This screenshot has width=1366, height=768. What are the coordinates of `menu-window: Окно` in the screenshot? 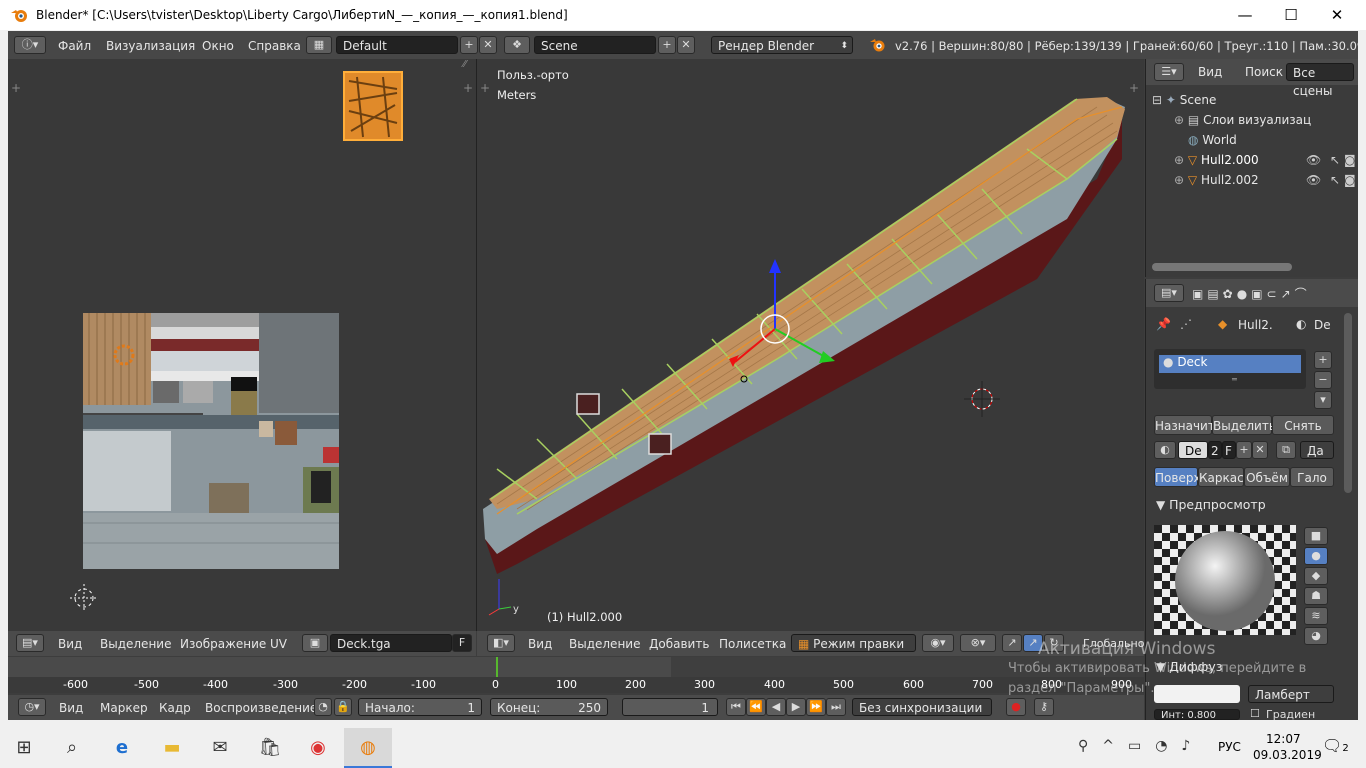 It's located at (218, 46).